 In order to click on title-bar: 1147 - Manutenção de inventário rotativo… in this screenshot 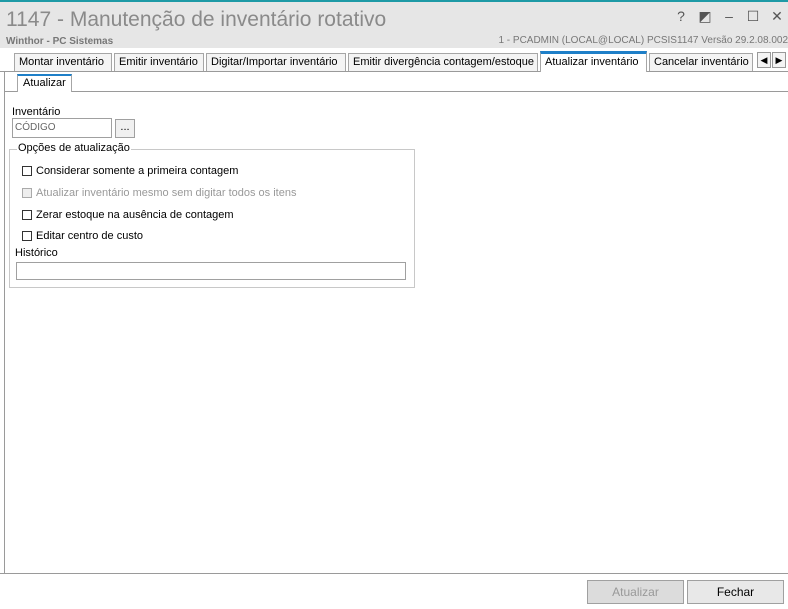, I will do `click(394, 24)`.